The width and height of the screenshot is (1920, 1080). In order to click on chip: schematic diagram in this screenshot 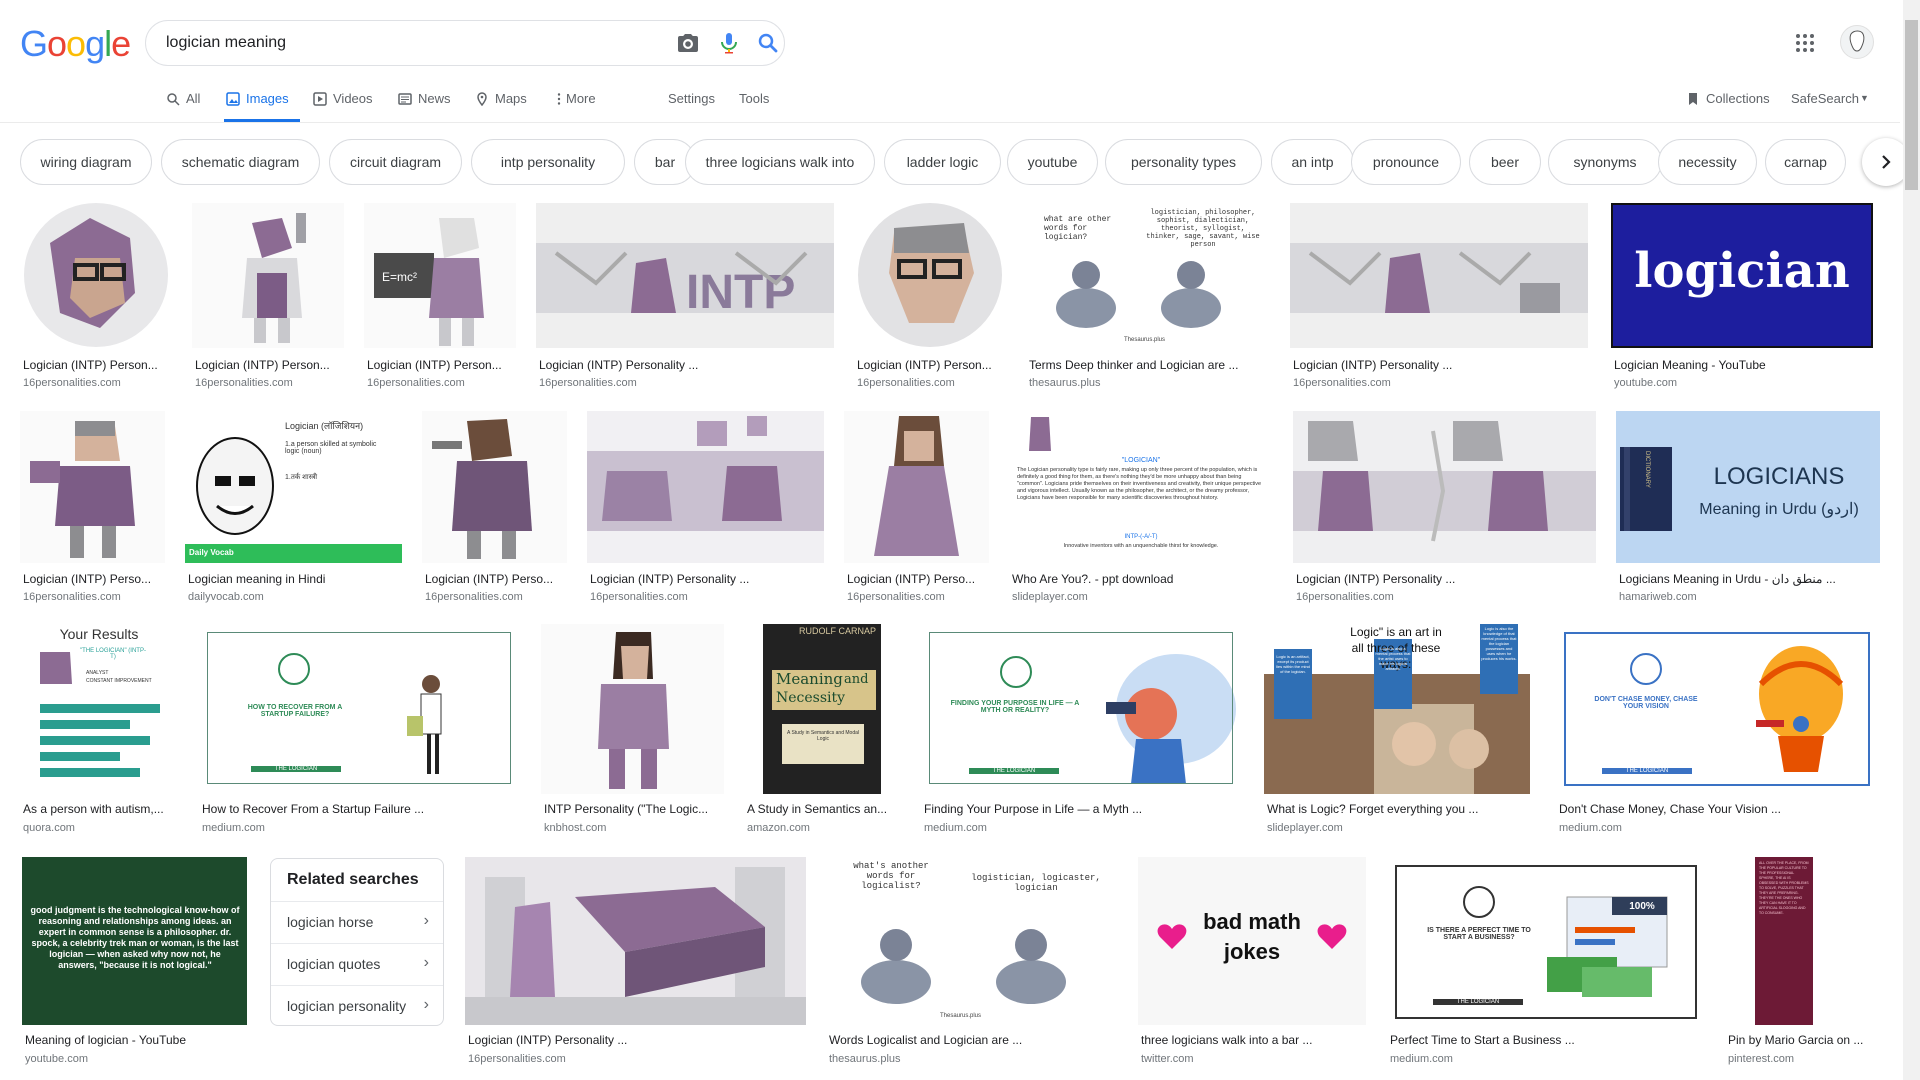, I will do `click(240, 162)`.